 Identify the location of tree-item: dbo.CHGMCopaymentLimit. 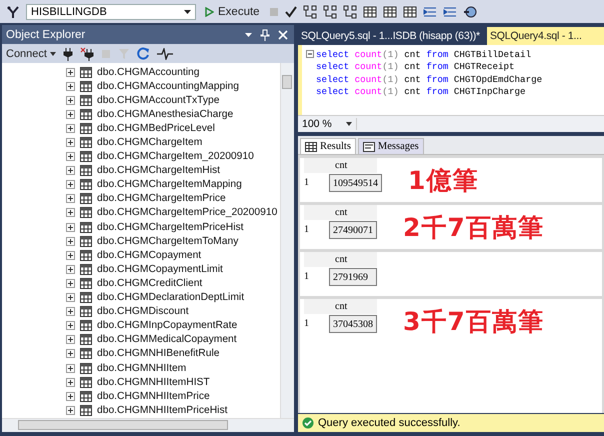
(160, 269).